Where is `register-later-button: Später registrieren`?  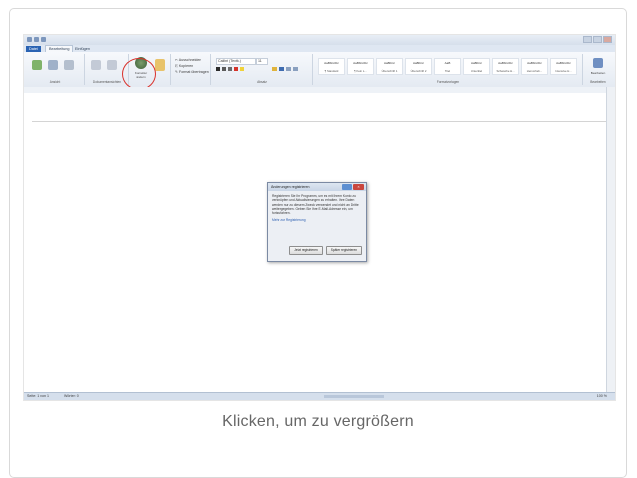 register-later-button: Später registrieren is located at coordinates (343, 250).